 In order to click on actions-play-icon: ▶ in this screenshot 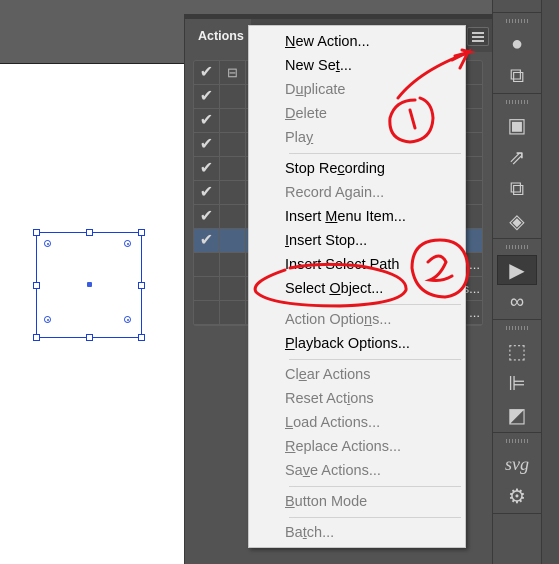, I will do `click(517, 270)`.